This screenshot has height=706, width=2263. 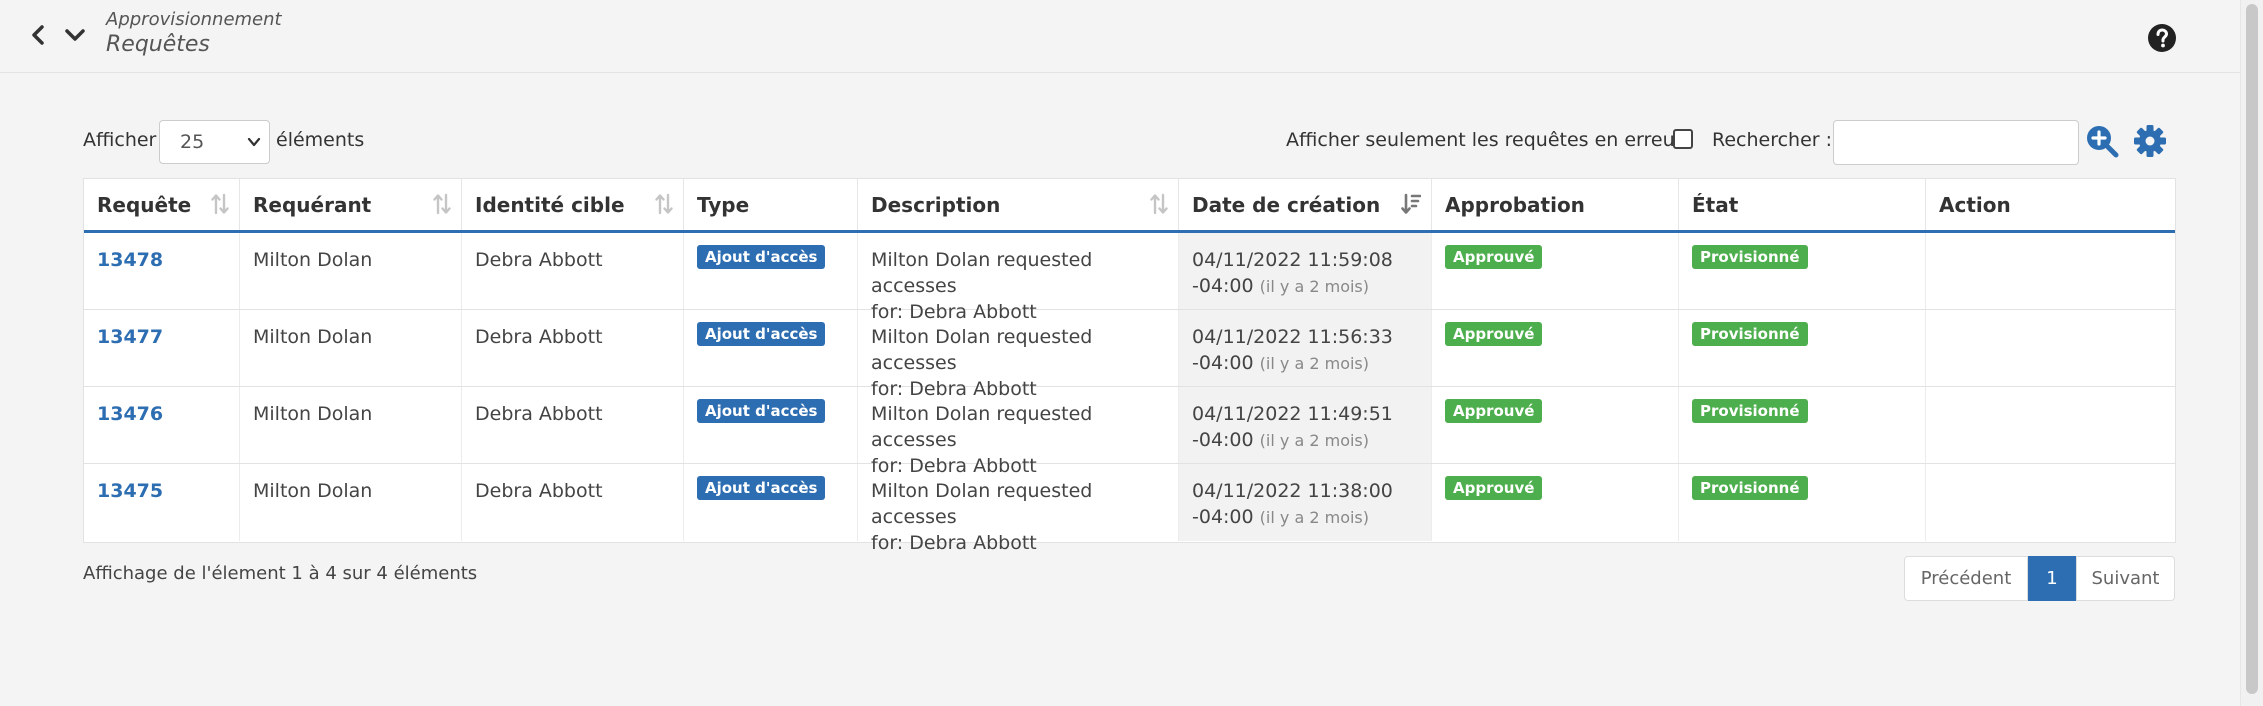 I want to click on question-circle-icon, so click(x=2162, y=38).